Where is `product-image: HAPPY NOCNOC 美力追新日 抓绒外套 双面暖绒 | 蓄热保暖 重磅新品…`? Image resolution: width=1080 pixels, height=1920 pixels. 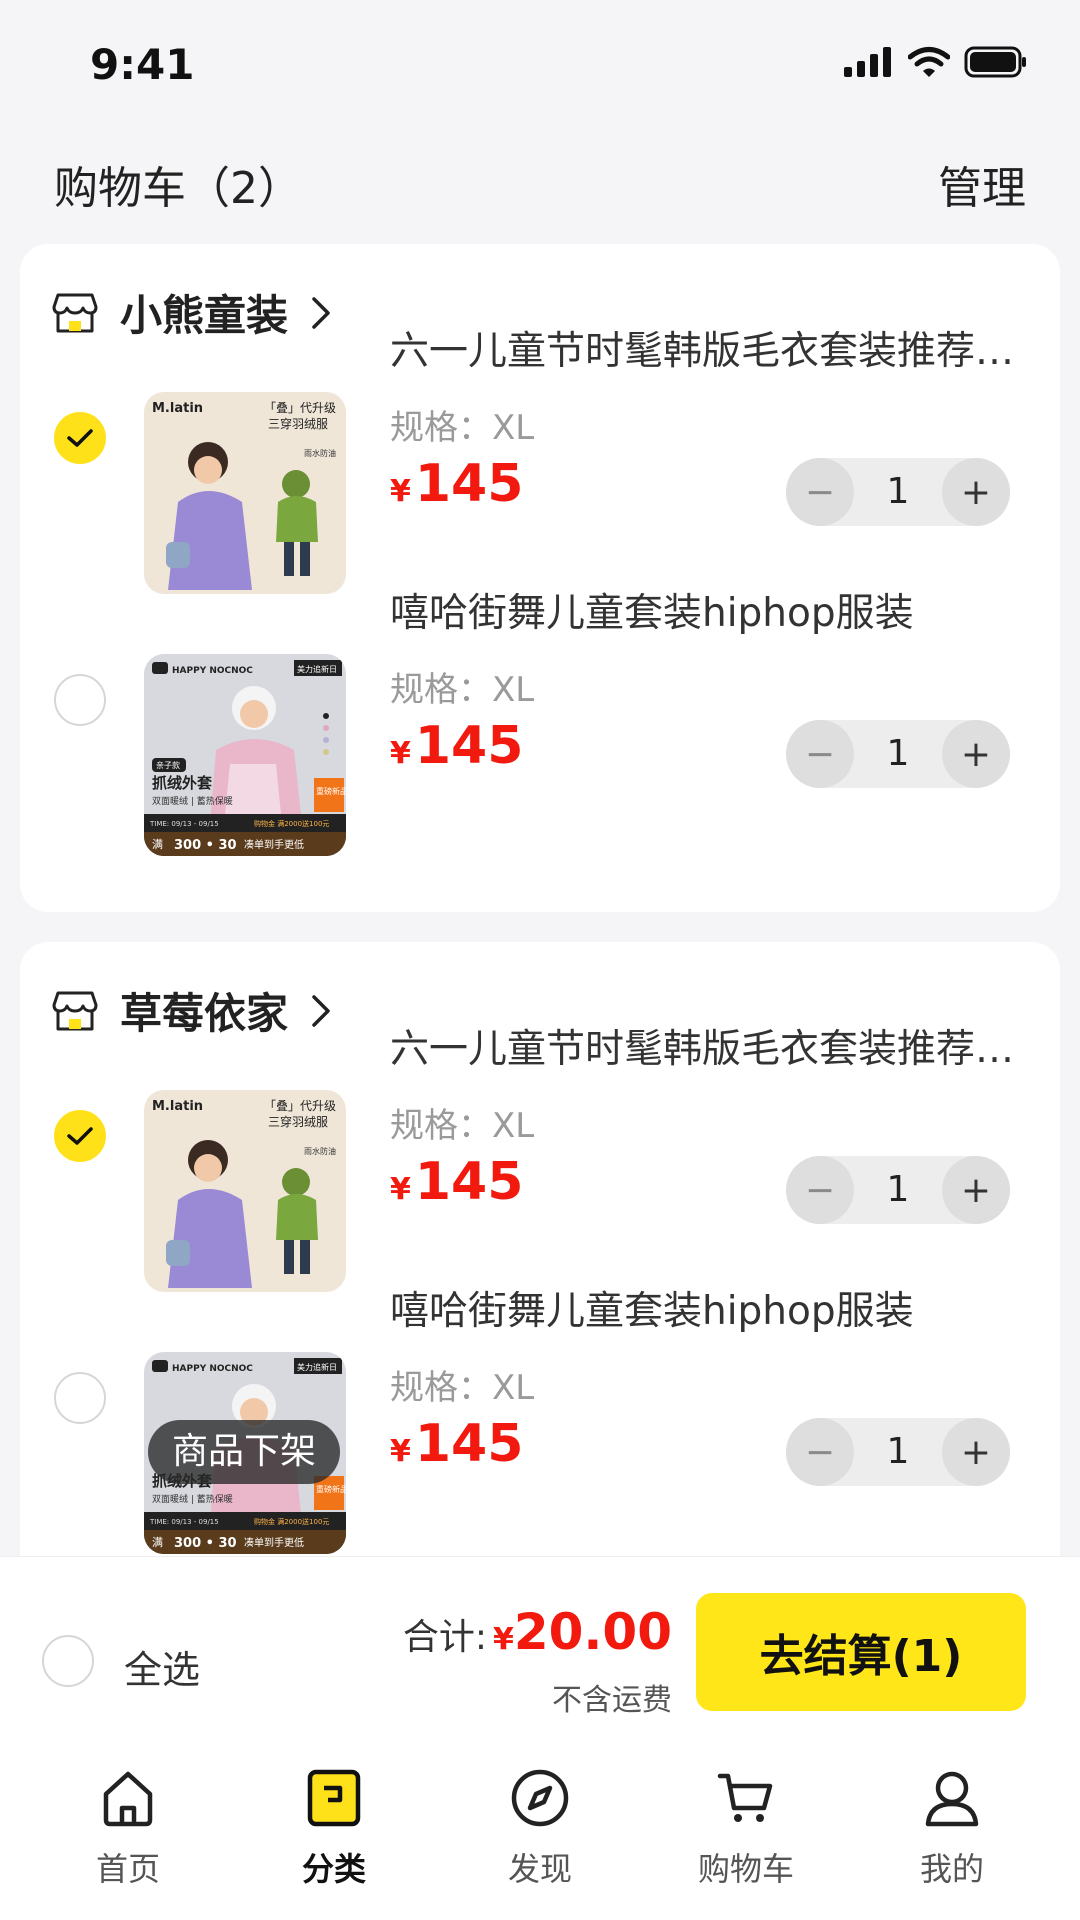 product-image: HAPPY NOCNOC 美力追新日 抓绒外套 双面暖绒 | 蓄热保暖 重磅新品… is located at coordinates (245, 1453).